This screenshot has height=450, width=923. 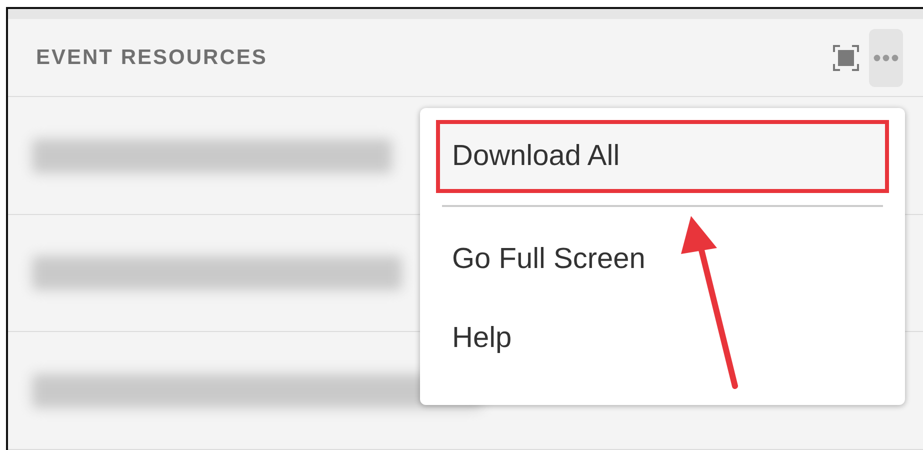 I want to click on panel-title: EVENT RESOURCES, so click(x=152, y=58).